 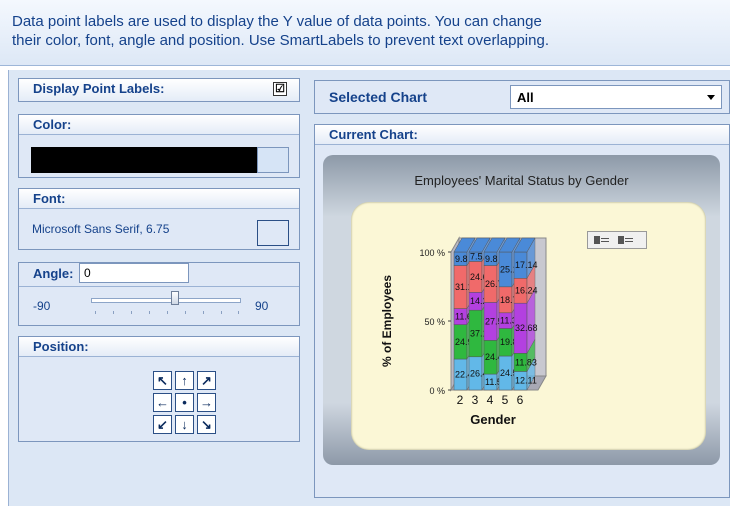 I want to click on current-chart-header: Current Chart:, so click(x=522, y=135).